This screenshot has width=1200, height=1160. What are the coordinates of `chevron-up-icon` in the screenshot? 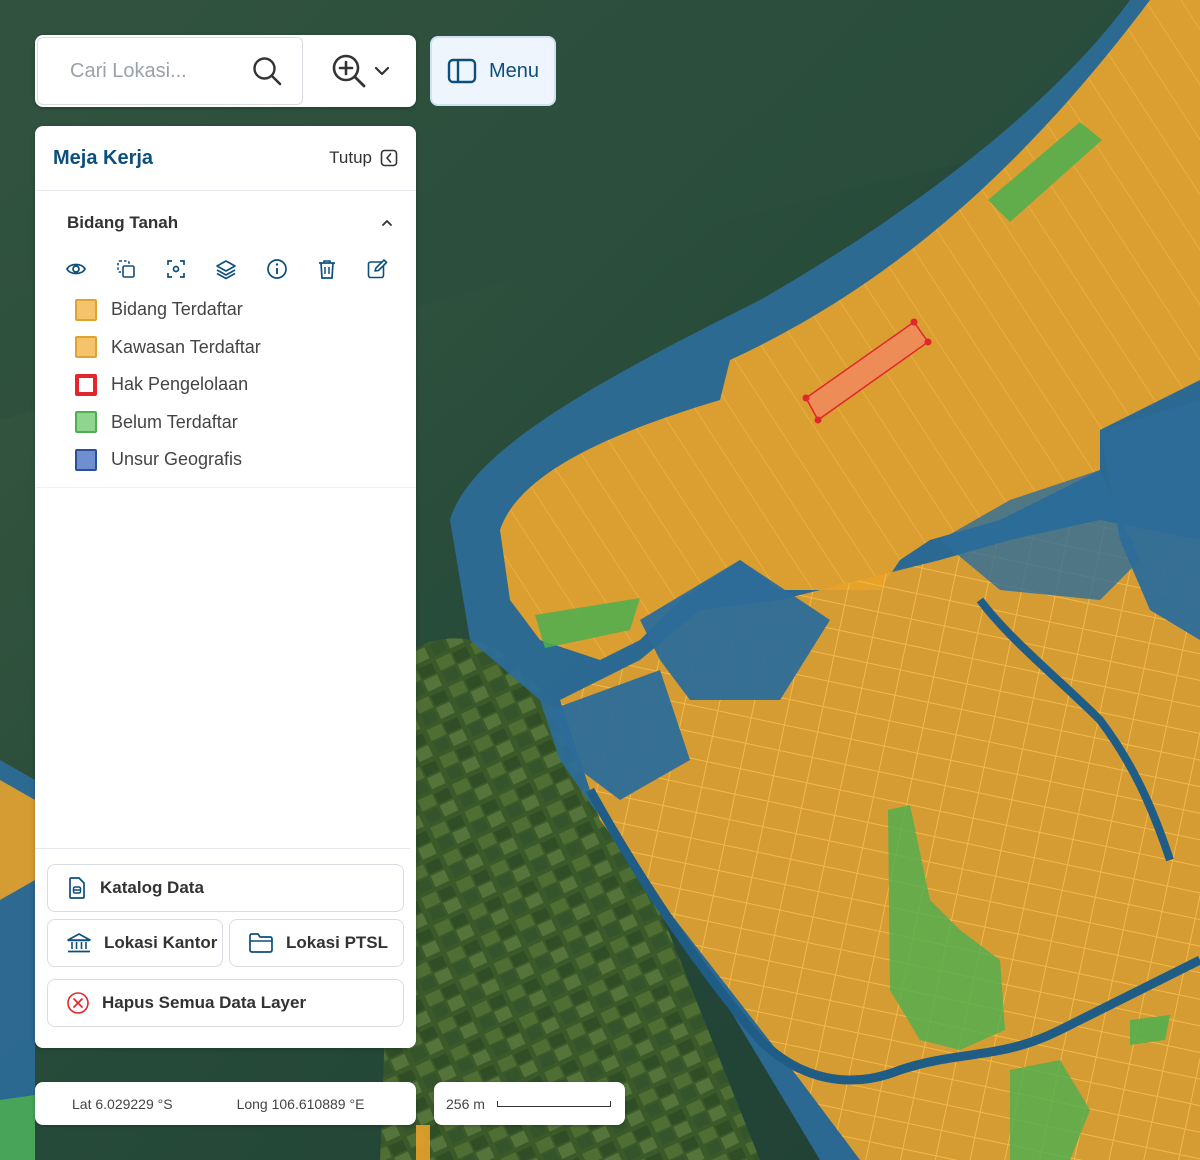 It's located at (387, 223).